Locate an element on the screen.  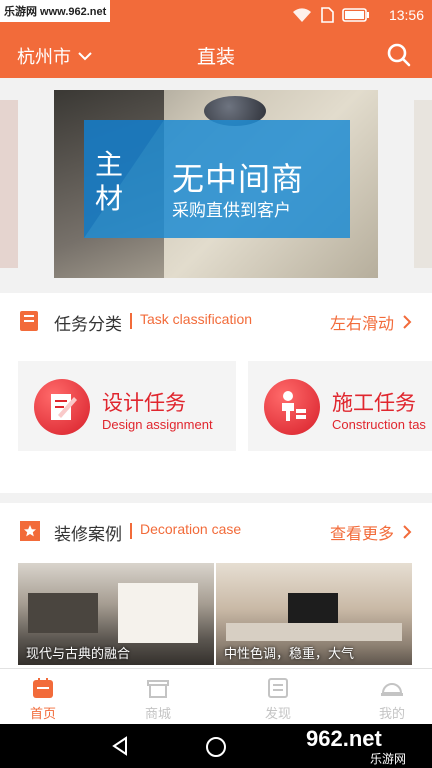
back-icon is located at coordinates (120, 746).